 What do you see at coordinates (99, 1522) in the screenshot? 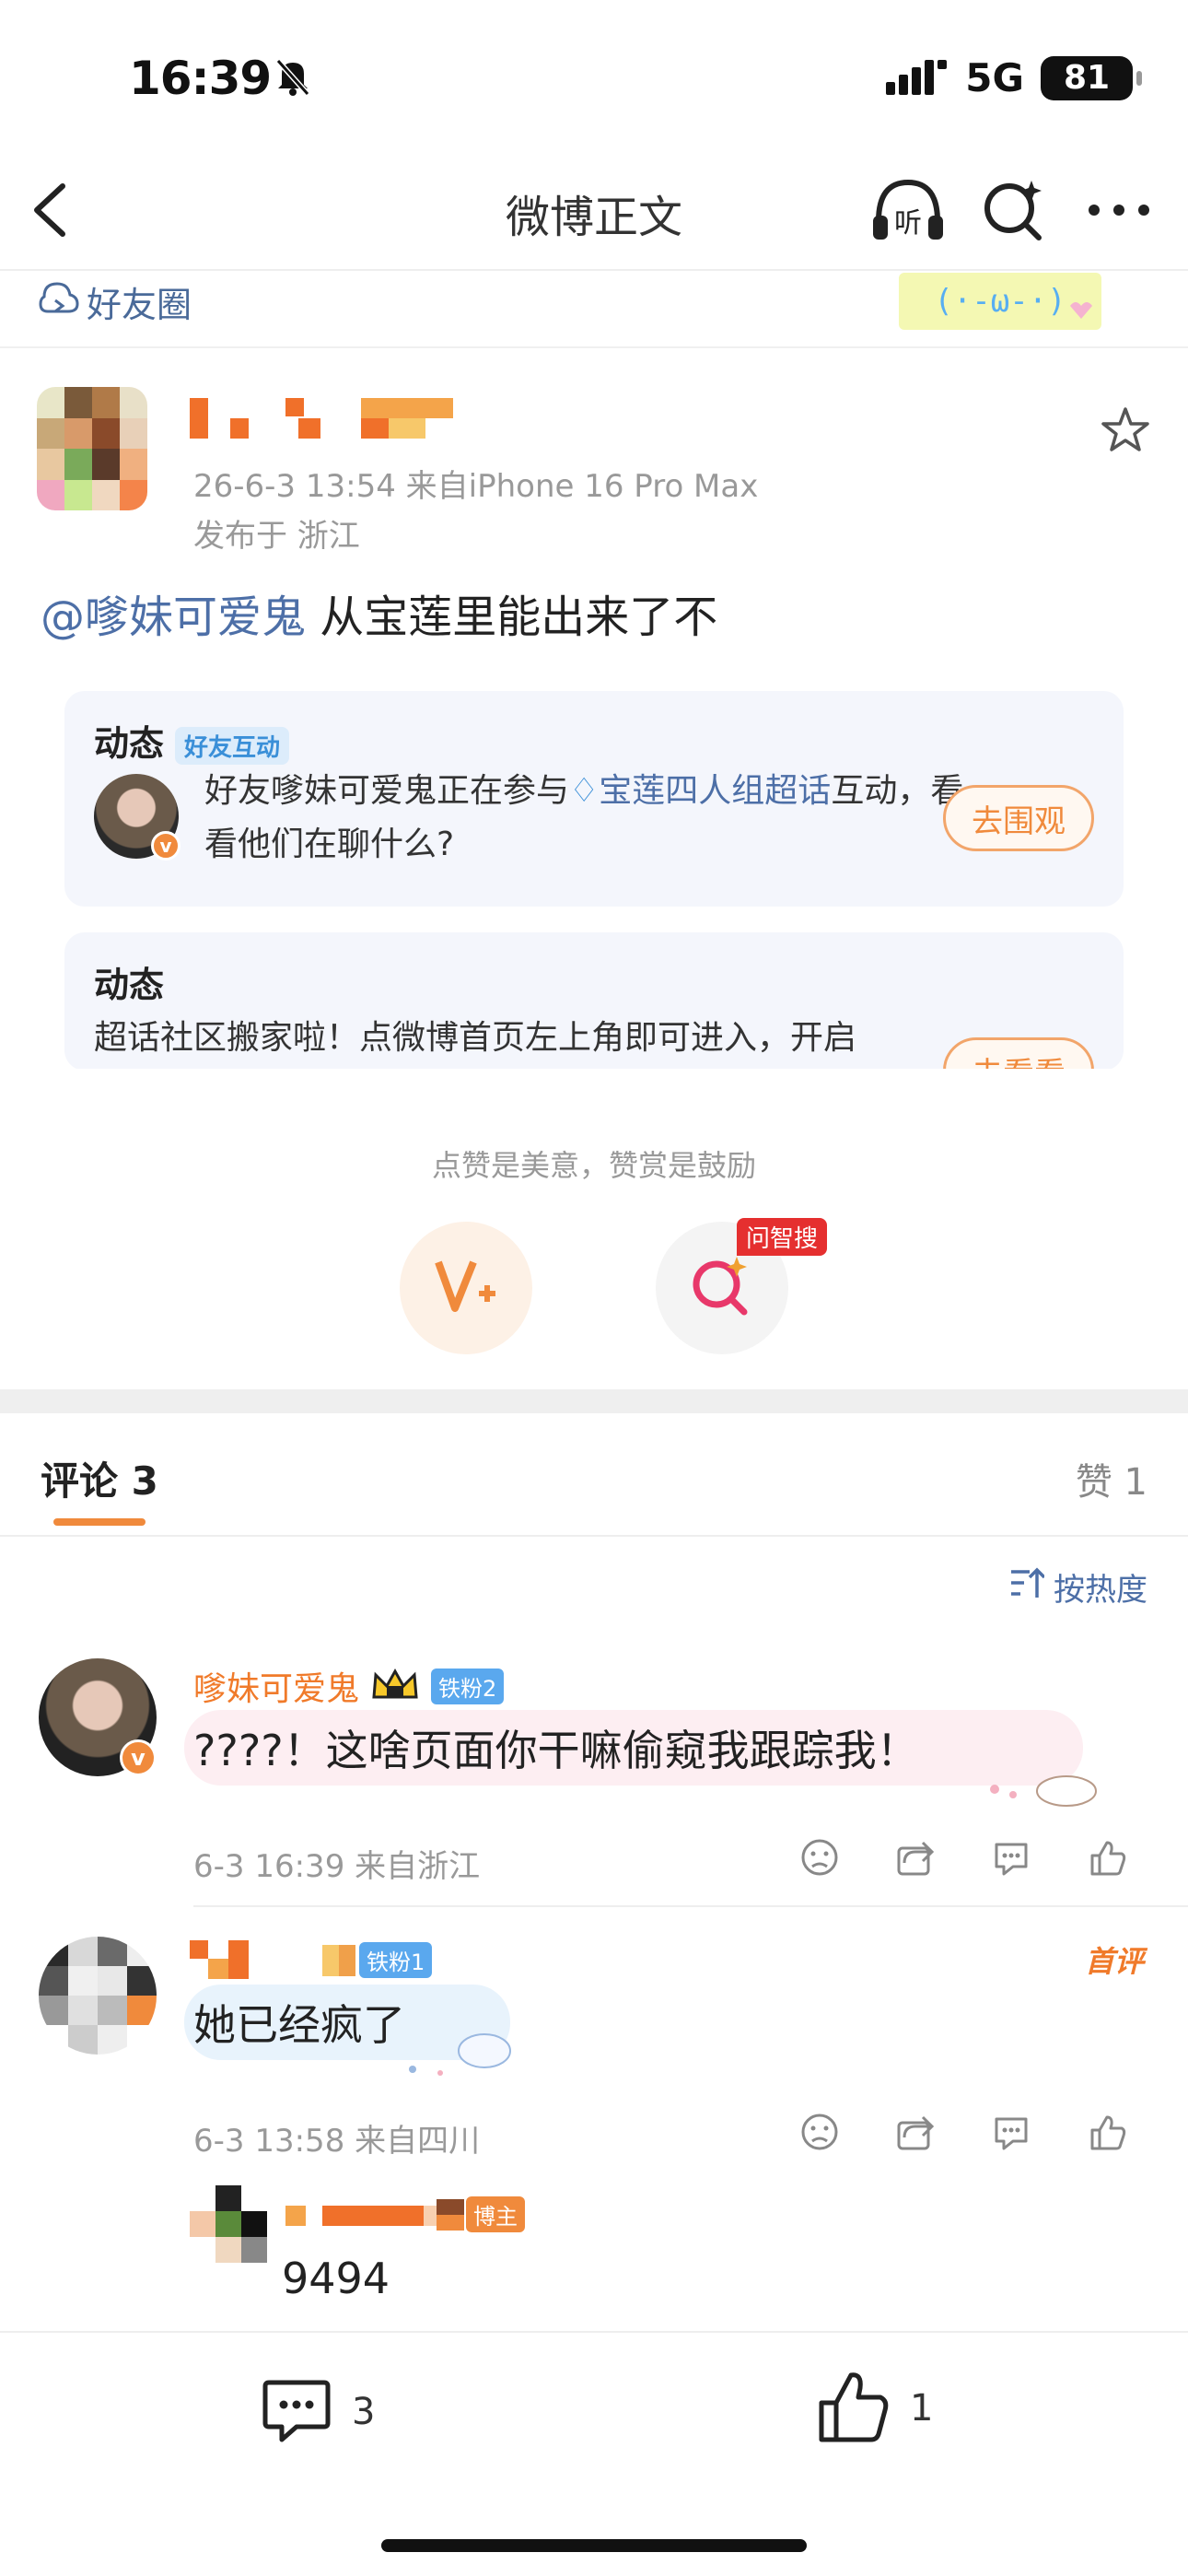
I see `tab-underline` at bounding box center [99, 1522].